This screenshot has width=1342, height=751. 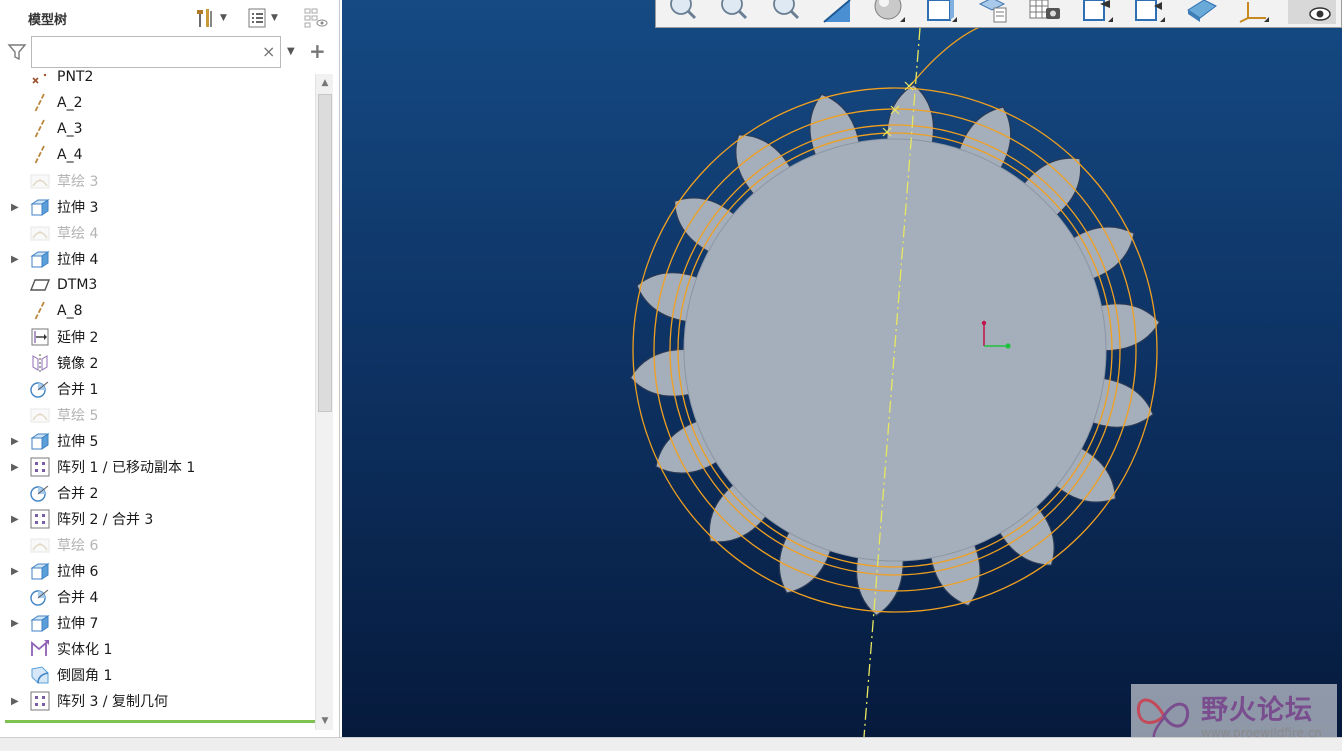 What do you see at coordinates (210, 18) in the screenshot?
I see `settings-tools-button: ▼` at bounding box center [210, 18].